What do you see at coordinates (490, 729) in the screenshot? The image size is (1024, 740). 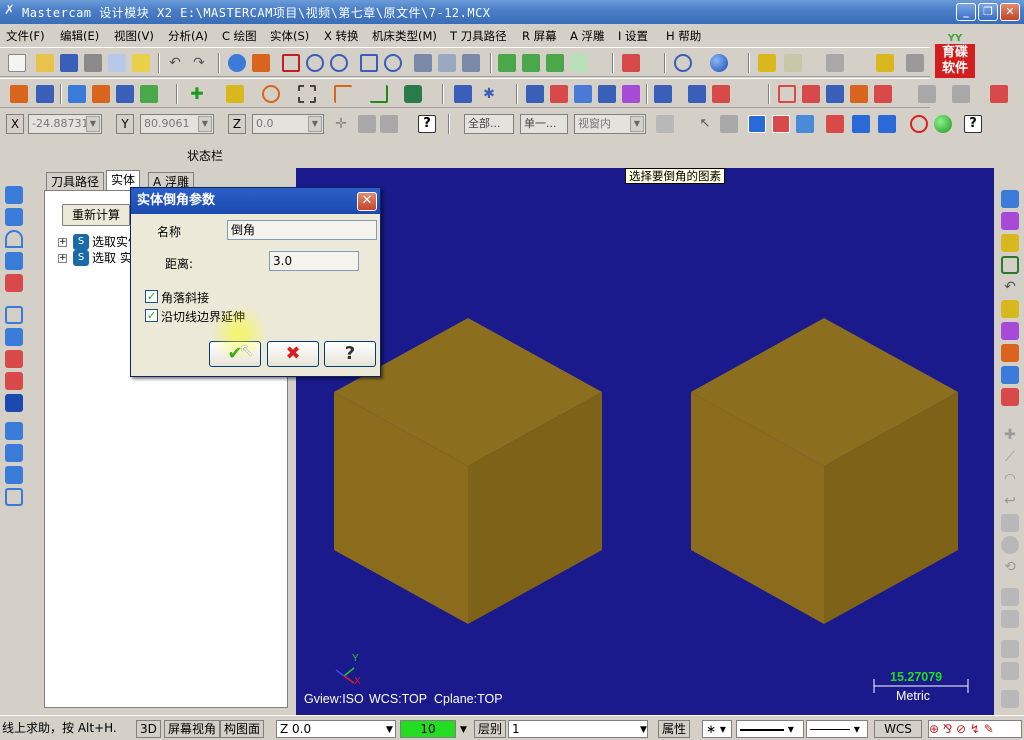 I see `level-button: 层别` at bounding box center [490, 729].